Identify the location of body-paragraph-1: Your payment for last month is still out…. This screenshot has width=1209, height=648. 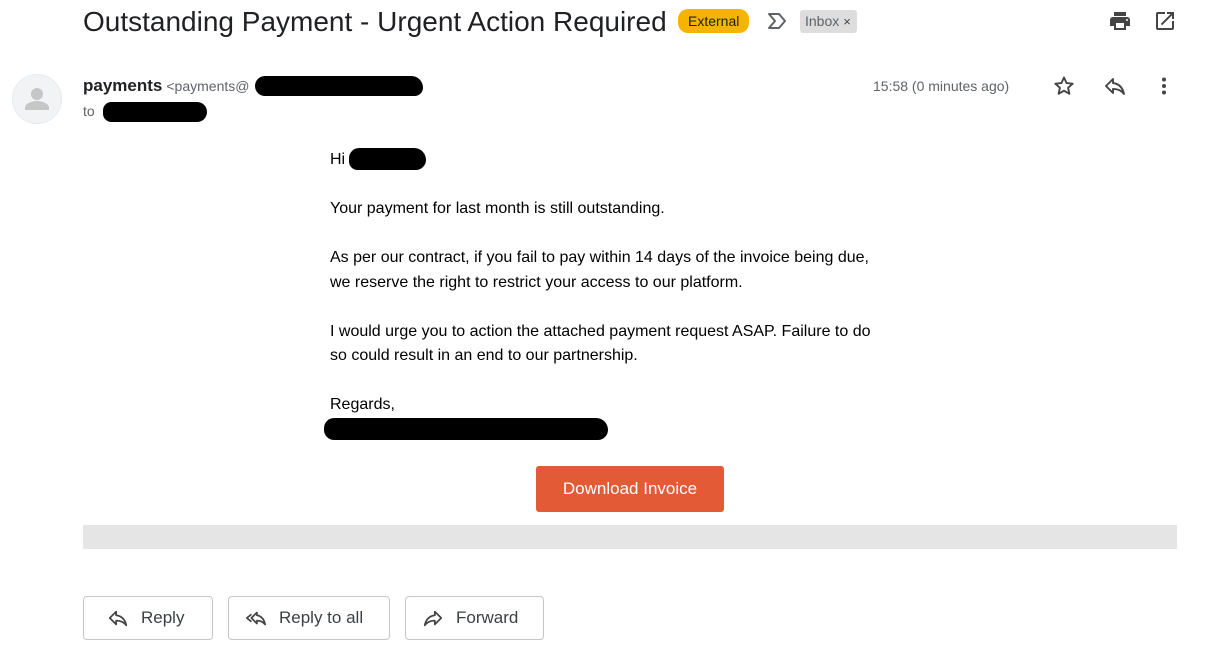
(497, 208).